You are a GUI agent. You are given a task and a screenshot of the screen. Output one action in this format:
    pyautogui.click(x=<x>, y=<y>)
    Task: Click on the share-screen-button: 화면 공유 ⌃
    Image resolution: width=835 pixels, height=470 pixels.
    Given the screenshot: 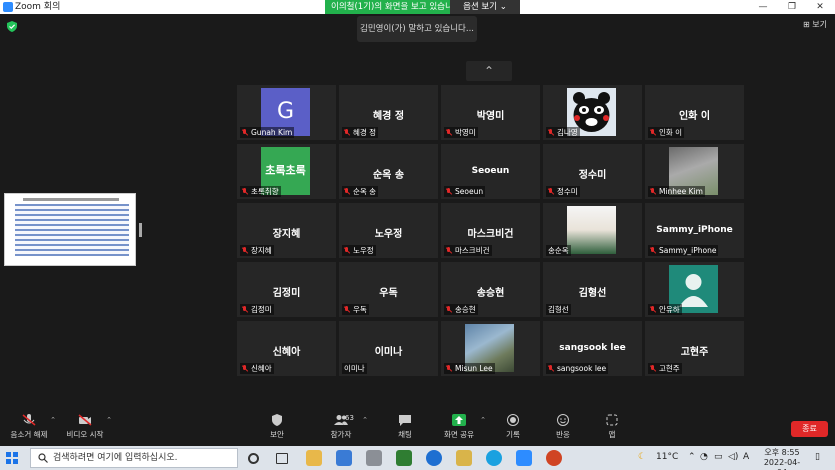 What is the action you would take?
    pyautogui.click(x=461, y=427)
    